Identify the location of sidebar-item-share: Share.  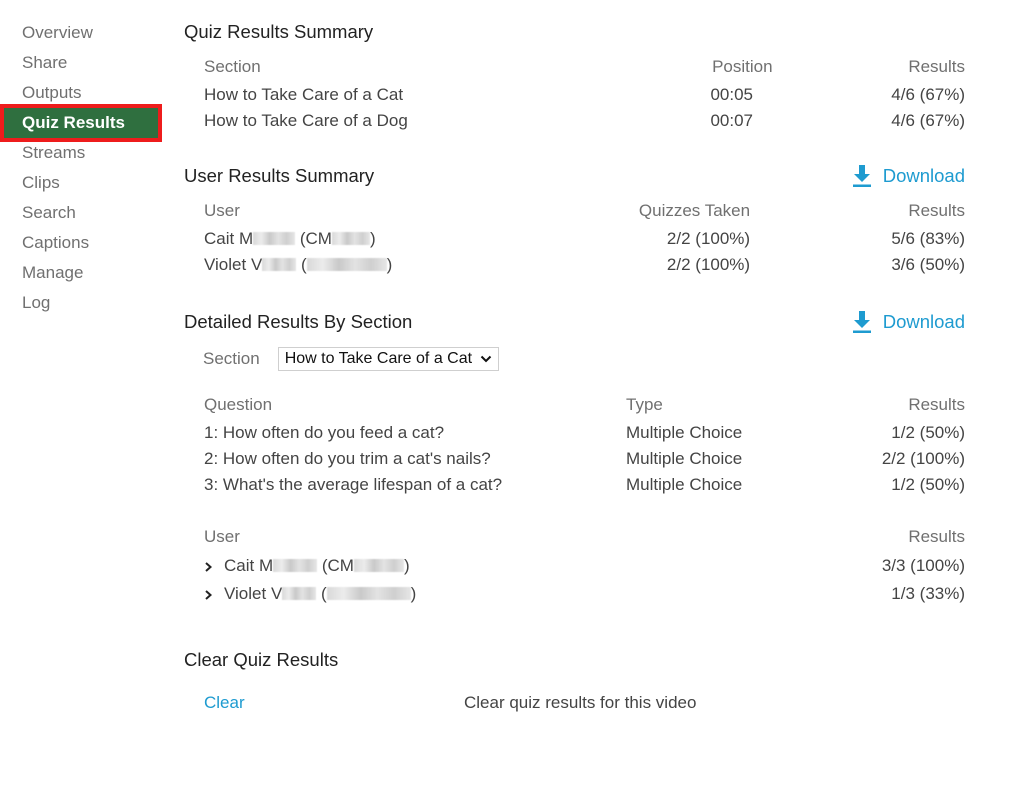
(82, 63).